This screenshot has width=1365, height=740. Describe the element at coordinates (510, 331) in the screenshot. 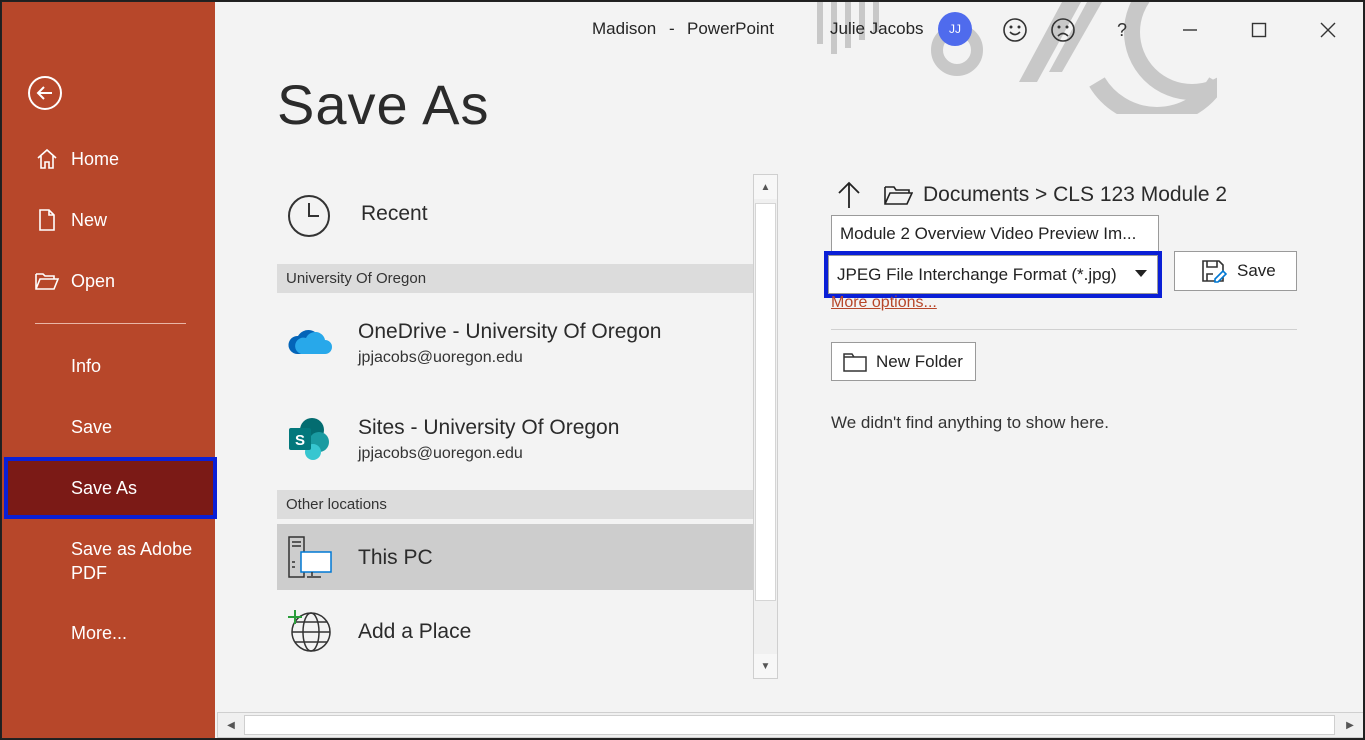

I see `location-name: OneDrive - University Of Oregon` at that location.